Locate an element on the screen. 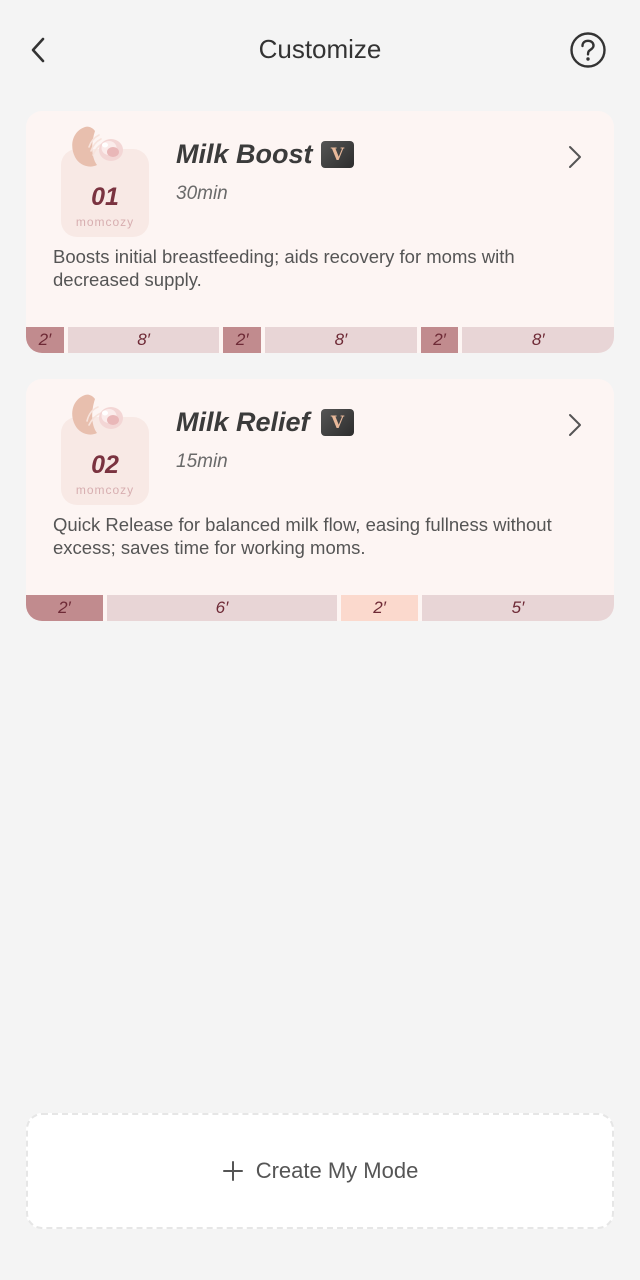  mode-duration: 15min is located at coordinates (202, 461).